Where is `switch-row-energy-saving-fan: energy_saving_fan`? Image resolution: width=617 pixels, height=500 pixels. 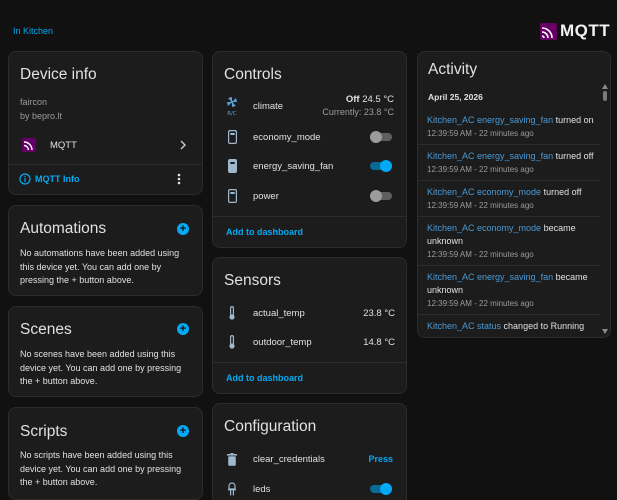 switch-row-energy-saving-fan: energy_saving_fan is located at coordinates (309, 166).